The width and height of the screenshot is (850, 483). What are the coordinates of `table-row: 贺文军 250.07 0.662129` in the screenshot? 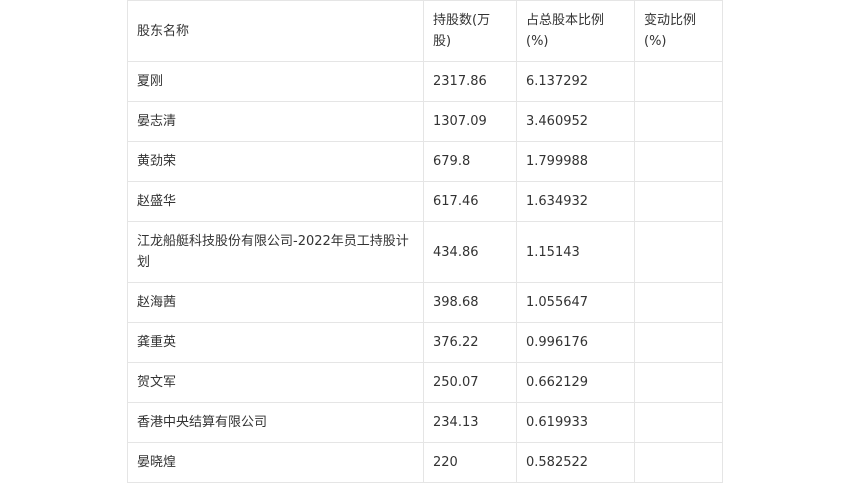 It's located at (425, 382).